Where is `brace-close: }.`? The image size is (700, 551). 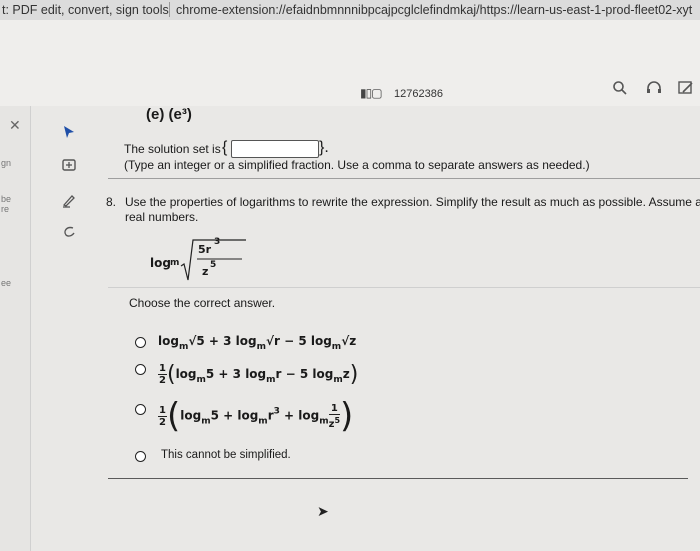 brace-close: }. is located at coordinates (324, 147).